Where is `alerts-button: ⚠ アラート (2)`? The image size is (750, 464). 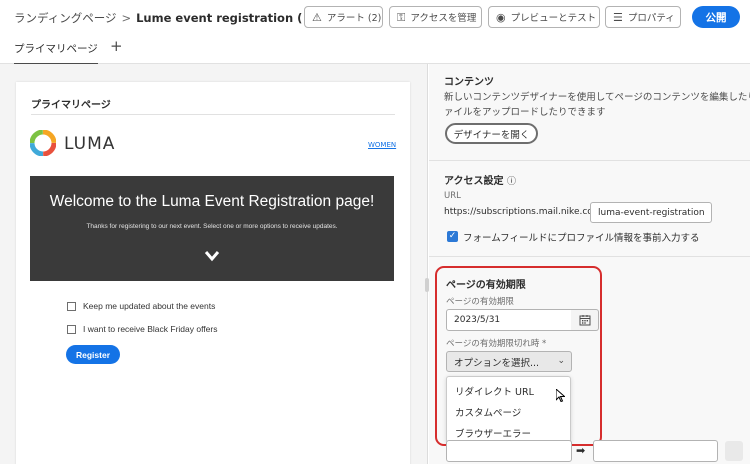
alerts-button: ⚠ アラート (2) is located at coordinates (343, 17).